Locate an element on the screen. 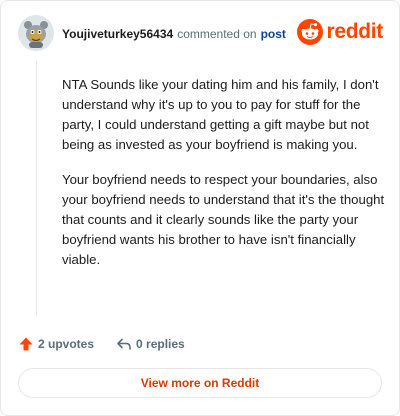  reddit-wordmark: reddit is located at coordinates (354, 31).